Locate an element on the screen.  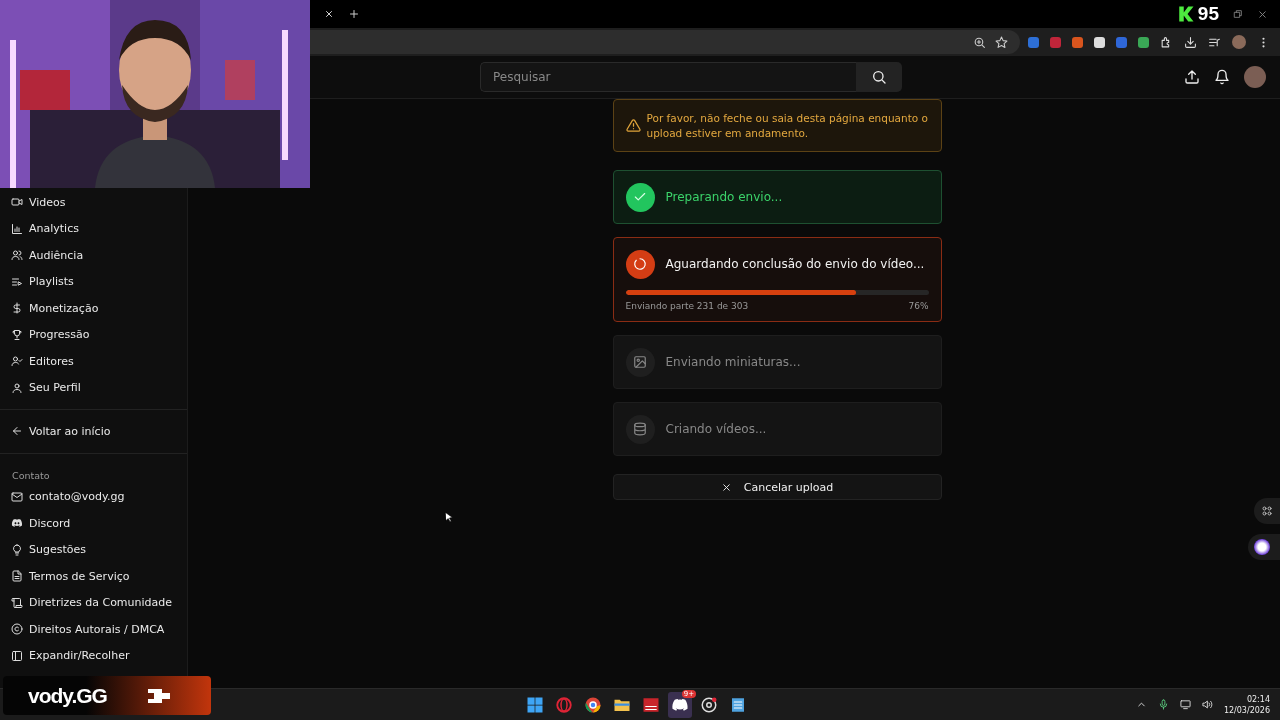
image-icon is located at coordinates (640, 362).